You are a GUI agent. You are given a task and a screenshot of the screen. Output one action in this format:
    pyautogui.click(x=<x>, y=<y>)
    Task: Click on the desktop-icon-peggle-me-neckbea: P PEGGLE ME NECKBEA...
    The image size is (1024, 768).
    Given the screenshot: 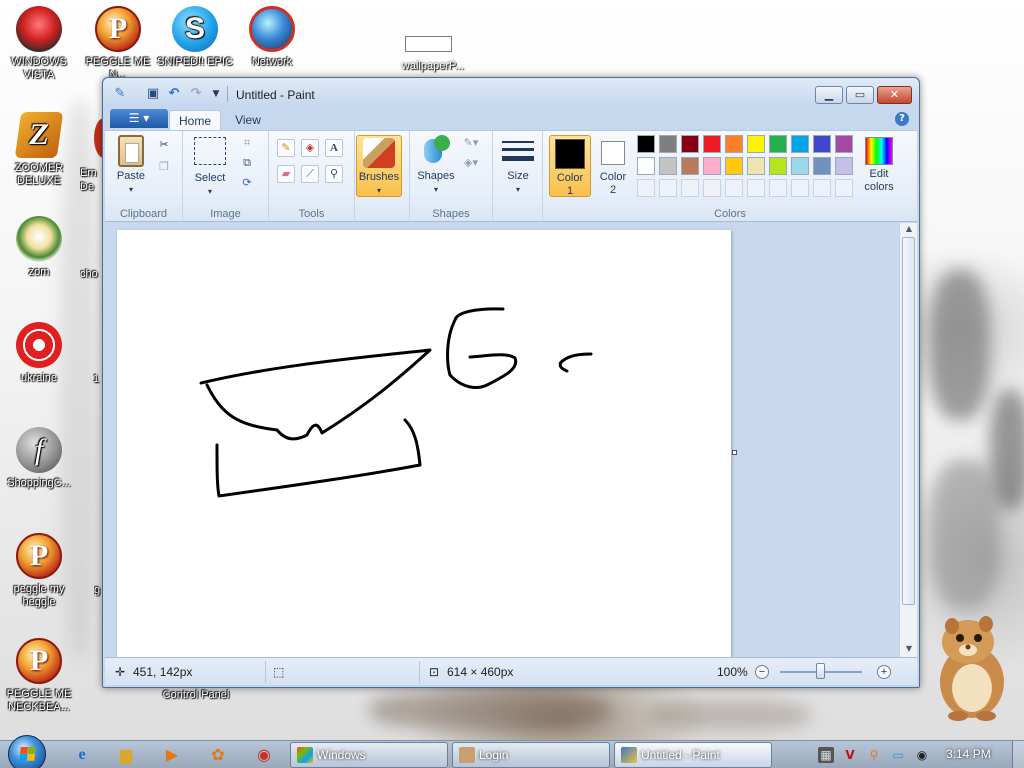 What is the action you would take?
    pyautogui.click(x=39, y=676)
    